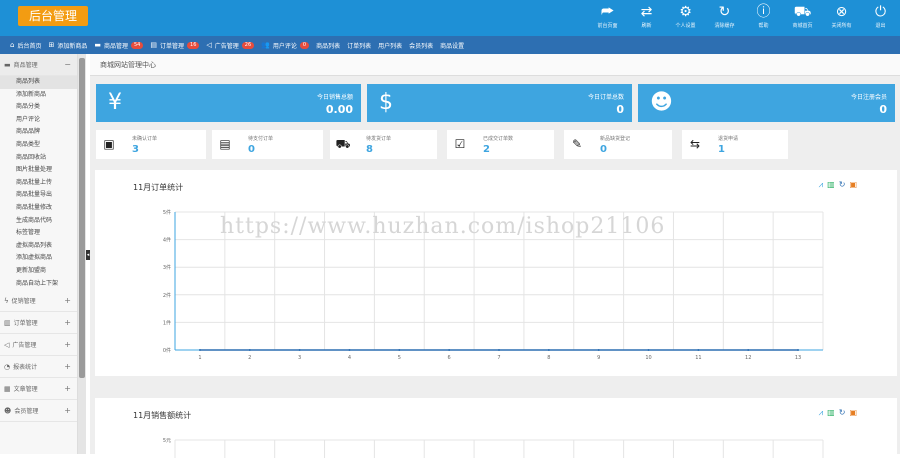 The height and width of the screenshot is (458, 900). Describe the element at coordinates (38, 367) in the screenshot. I see `sidebar-group-reports: ◔ 报表统计 +` at that location.